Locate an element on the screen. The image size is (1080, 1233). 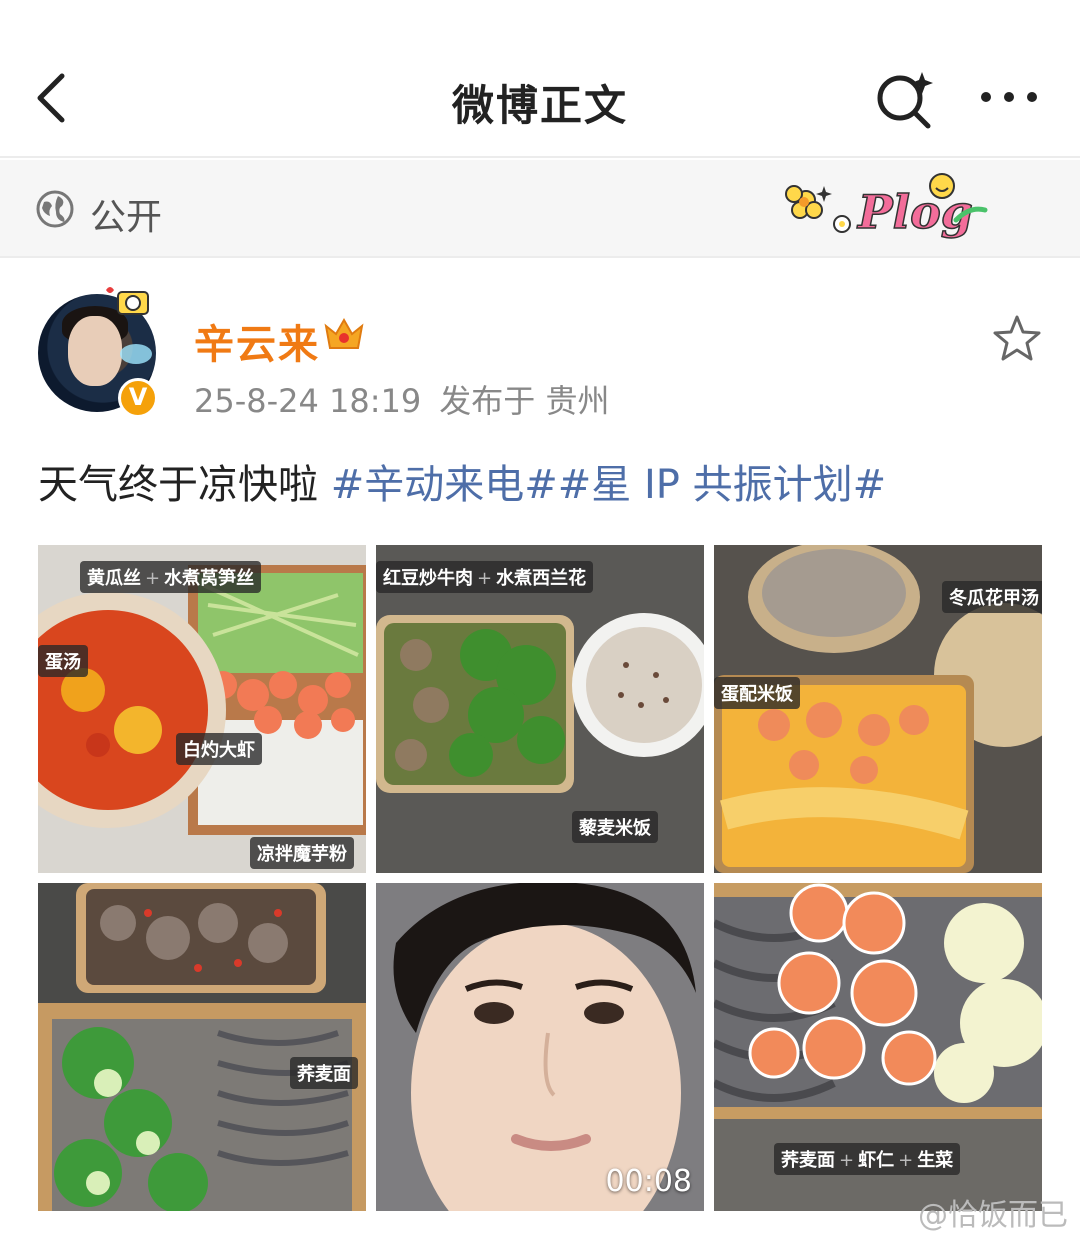
selfie-video-thumbnail is located at coordinates (540, 1047).